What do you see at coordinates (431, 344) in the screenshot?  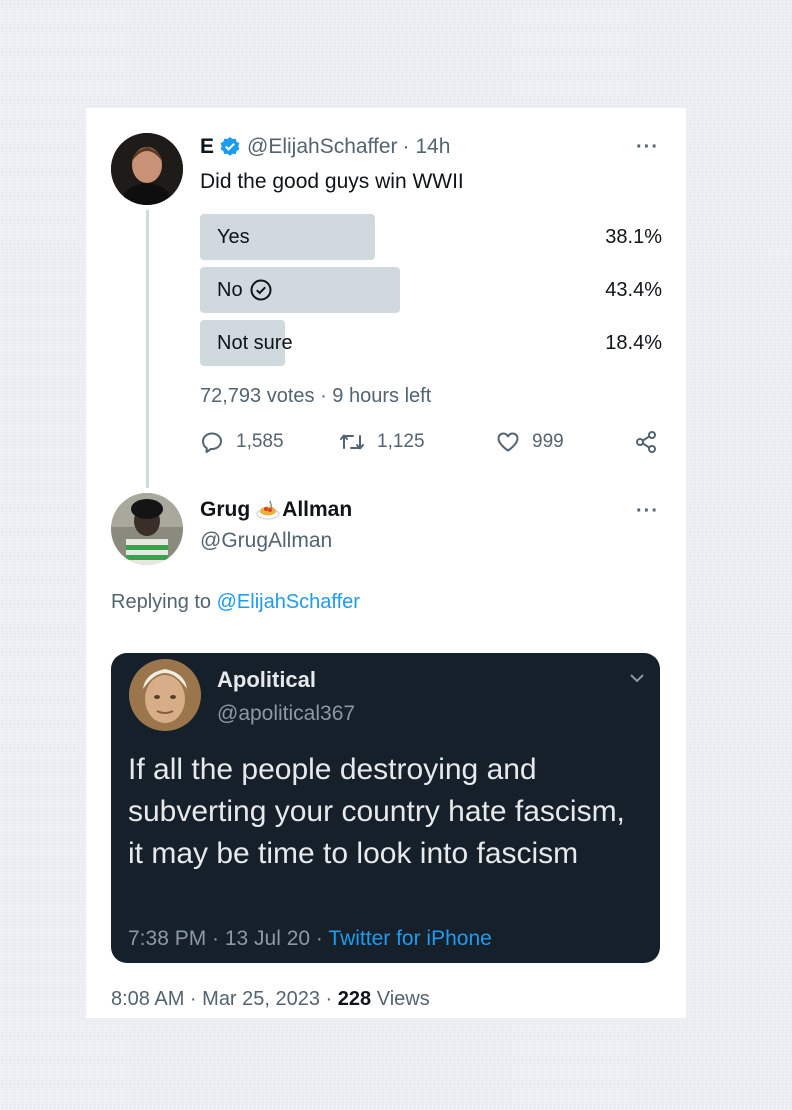 I see `poll-option-not-sure: Not sure 18.4%` at bounding box center [431, 344].